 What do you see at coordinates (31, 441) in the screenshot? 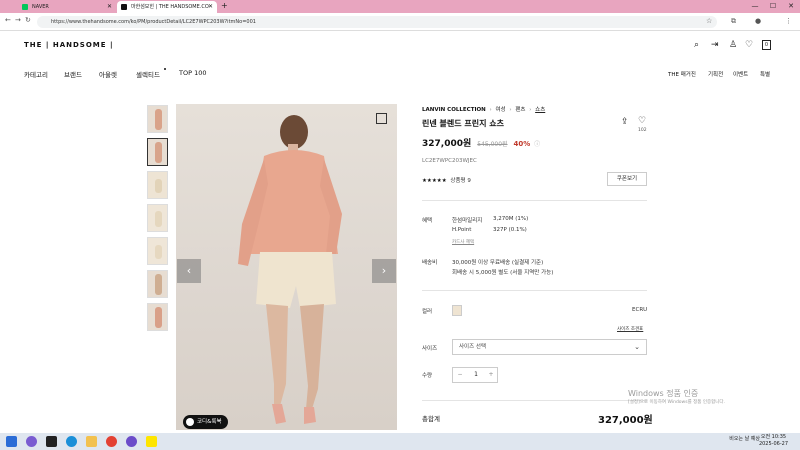
I see `copilot-icon` at bounding box center [31, 441].